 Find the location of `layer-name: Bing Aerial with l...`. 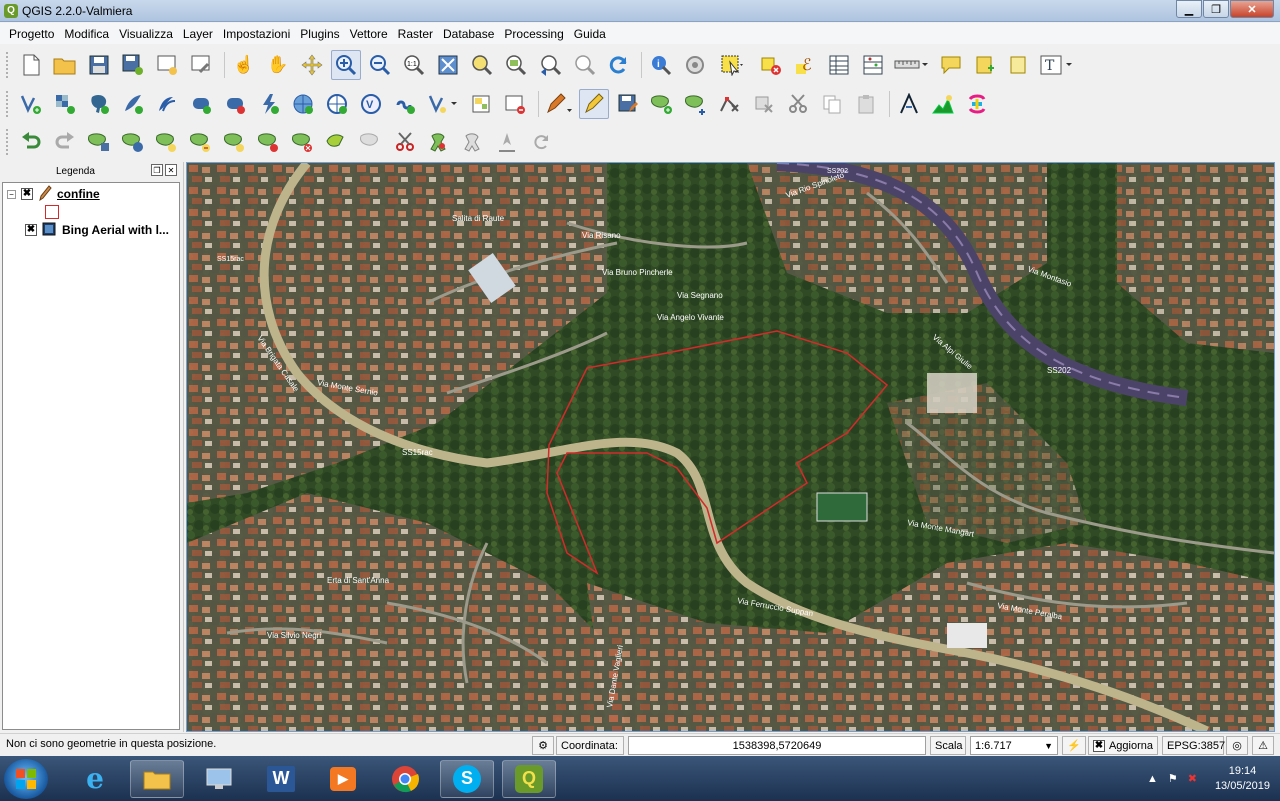

layer-name: Bing Aerial with l... is located at coordinates (115, 230).